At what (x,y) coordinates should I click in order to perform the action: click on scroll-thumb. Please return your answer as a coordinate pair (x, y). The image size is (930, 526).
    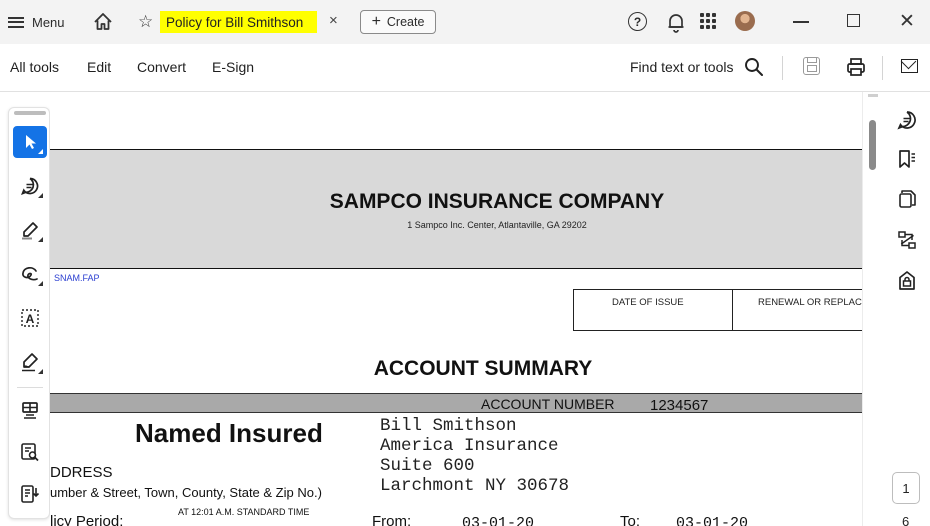
    Looking at the image, I should click on (872, 145).